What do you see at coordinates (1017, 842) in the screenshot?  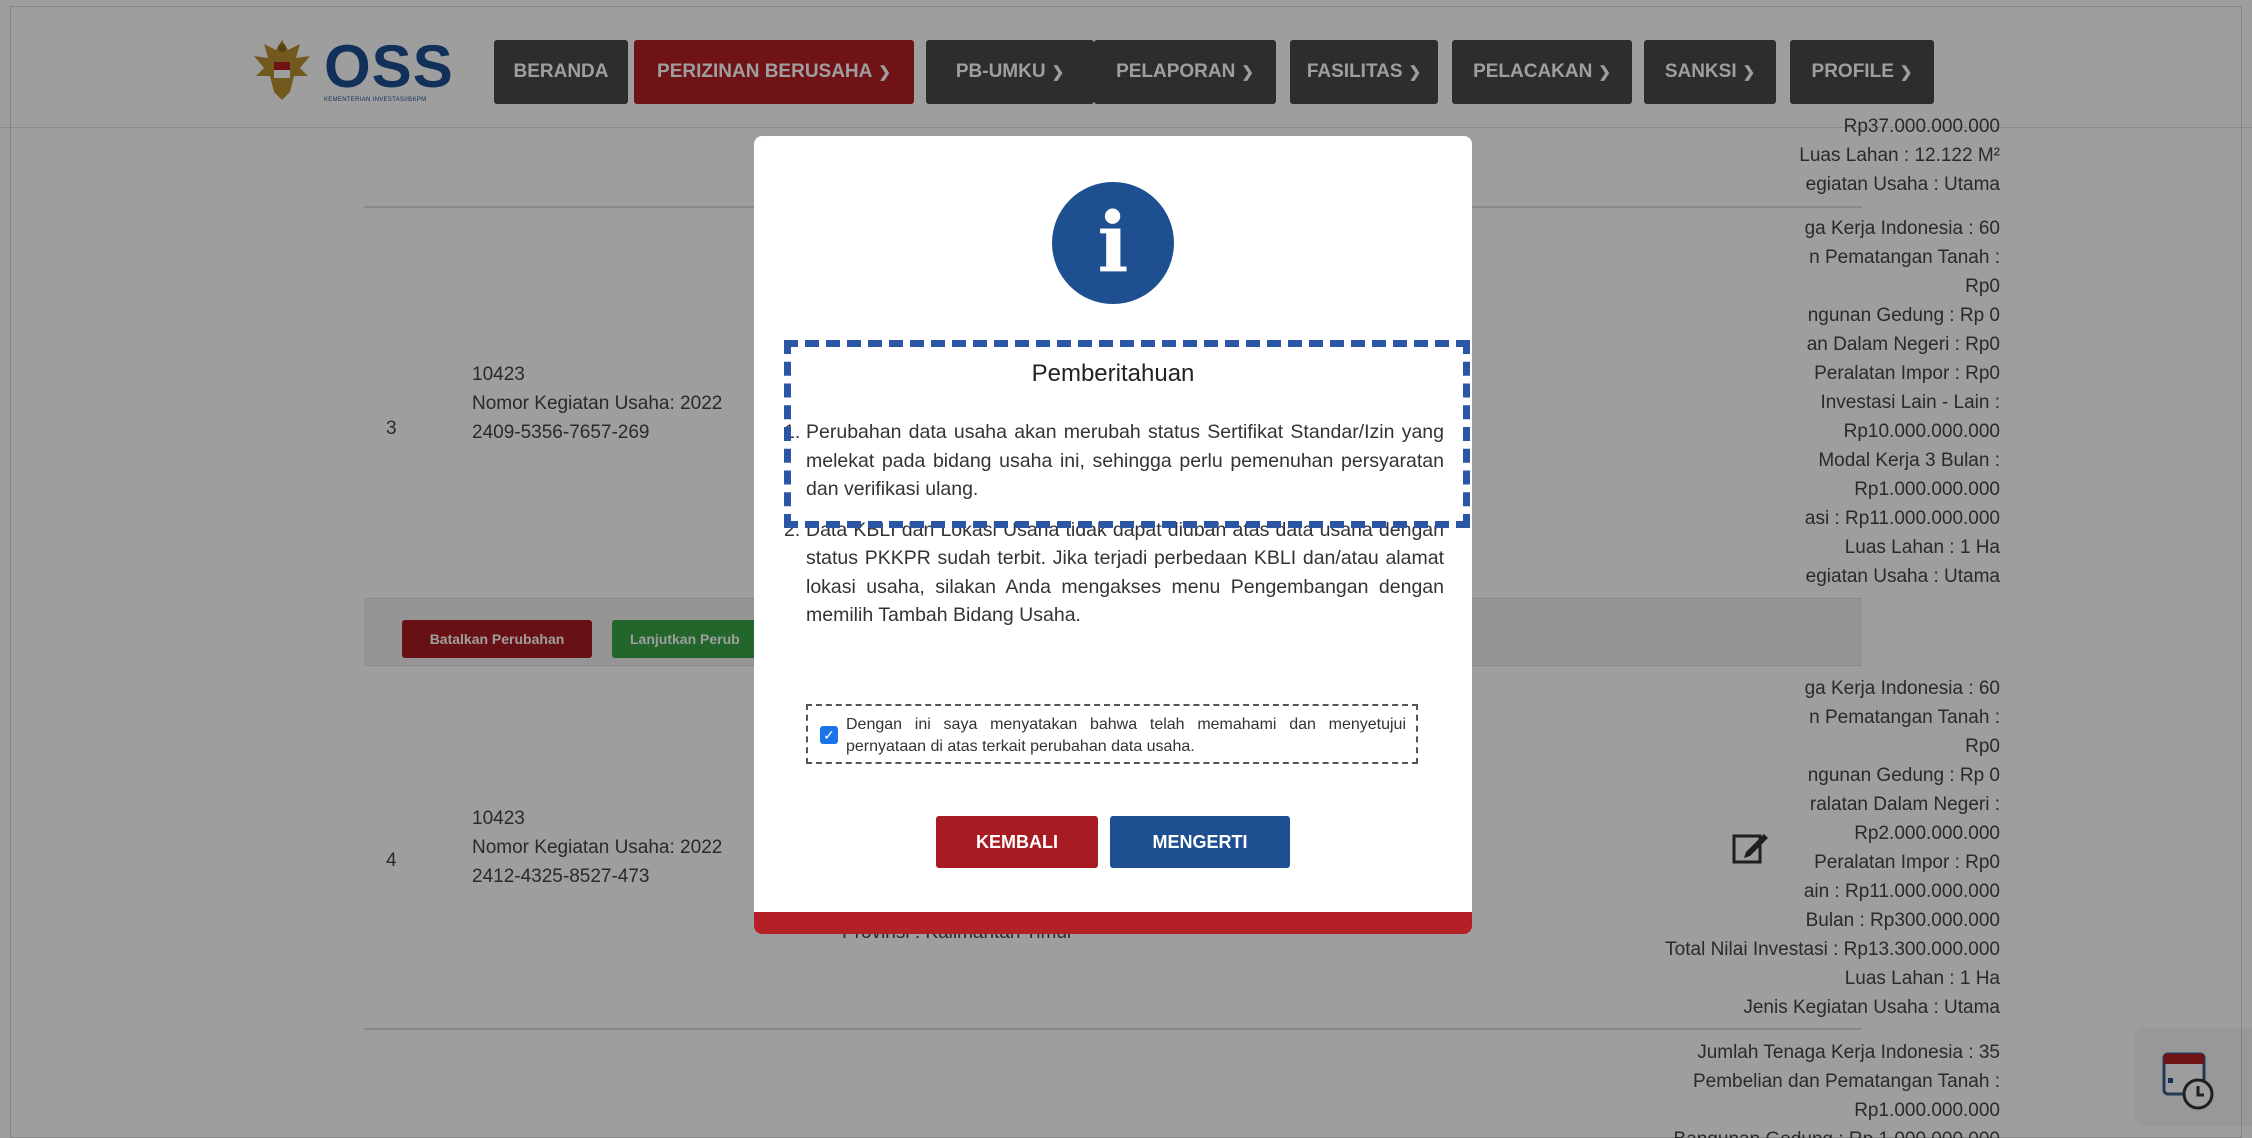 I see `back-button: KEMBALI` at bounding box center [1017, 842].